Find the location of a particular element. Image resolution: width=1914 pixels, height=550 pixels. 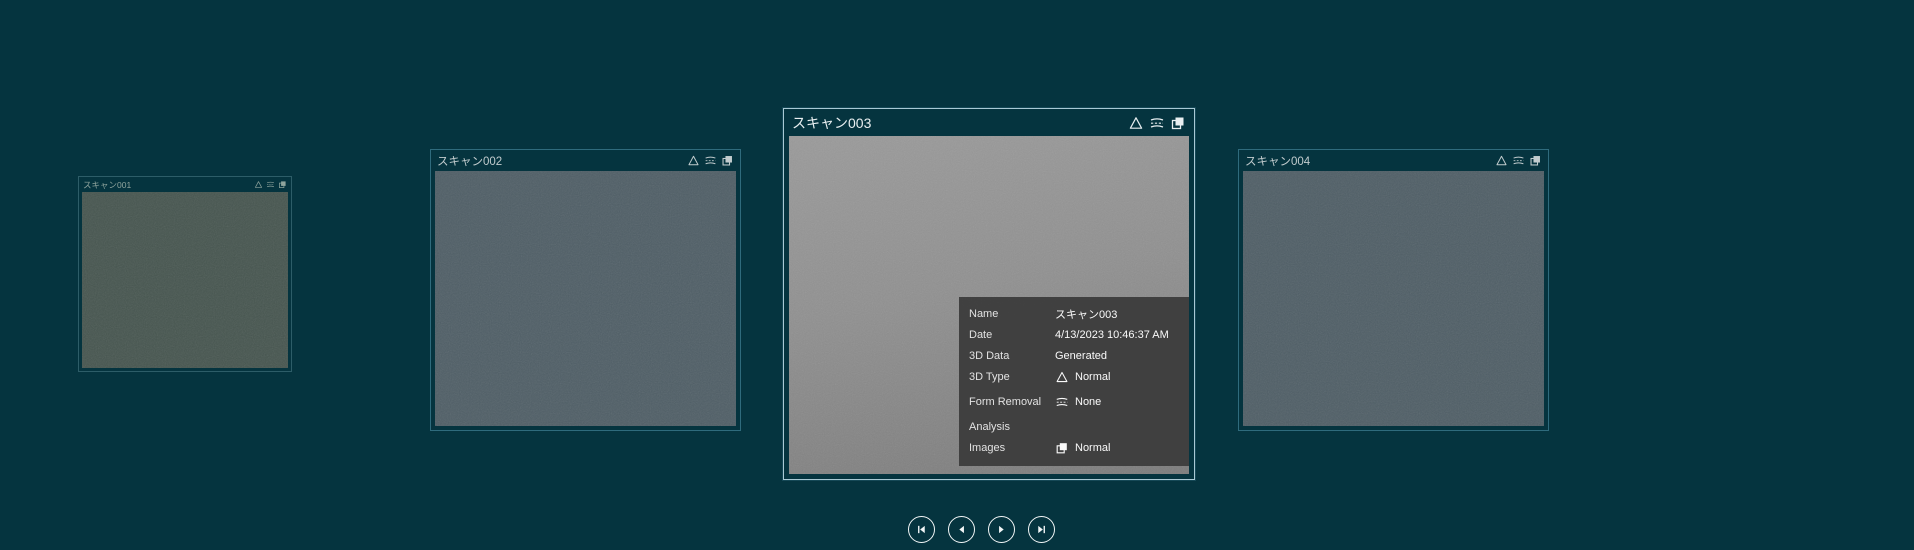

skip-to-first-icon is located at coordinates (921, 529).